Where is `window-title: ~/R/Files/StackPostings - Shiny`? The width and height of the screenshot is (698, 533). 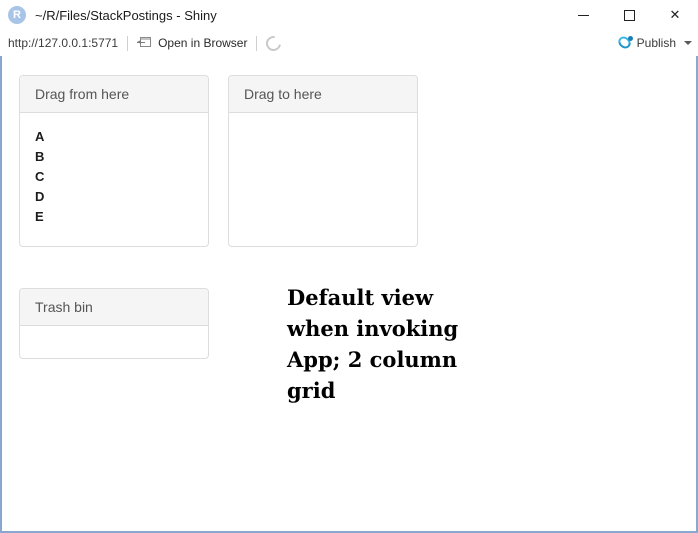 window-title: ~/R/Files/StackPostings - Shiny is located at coordinates (126, 15).